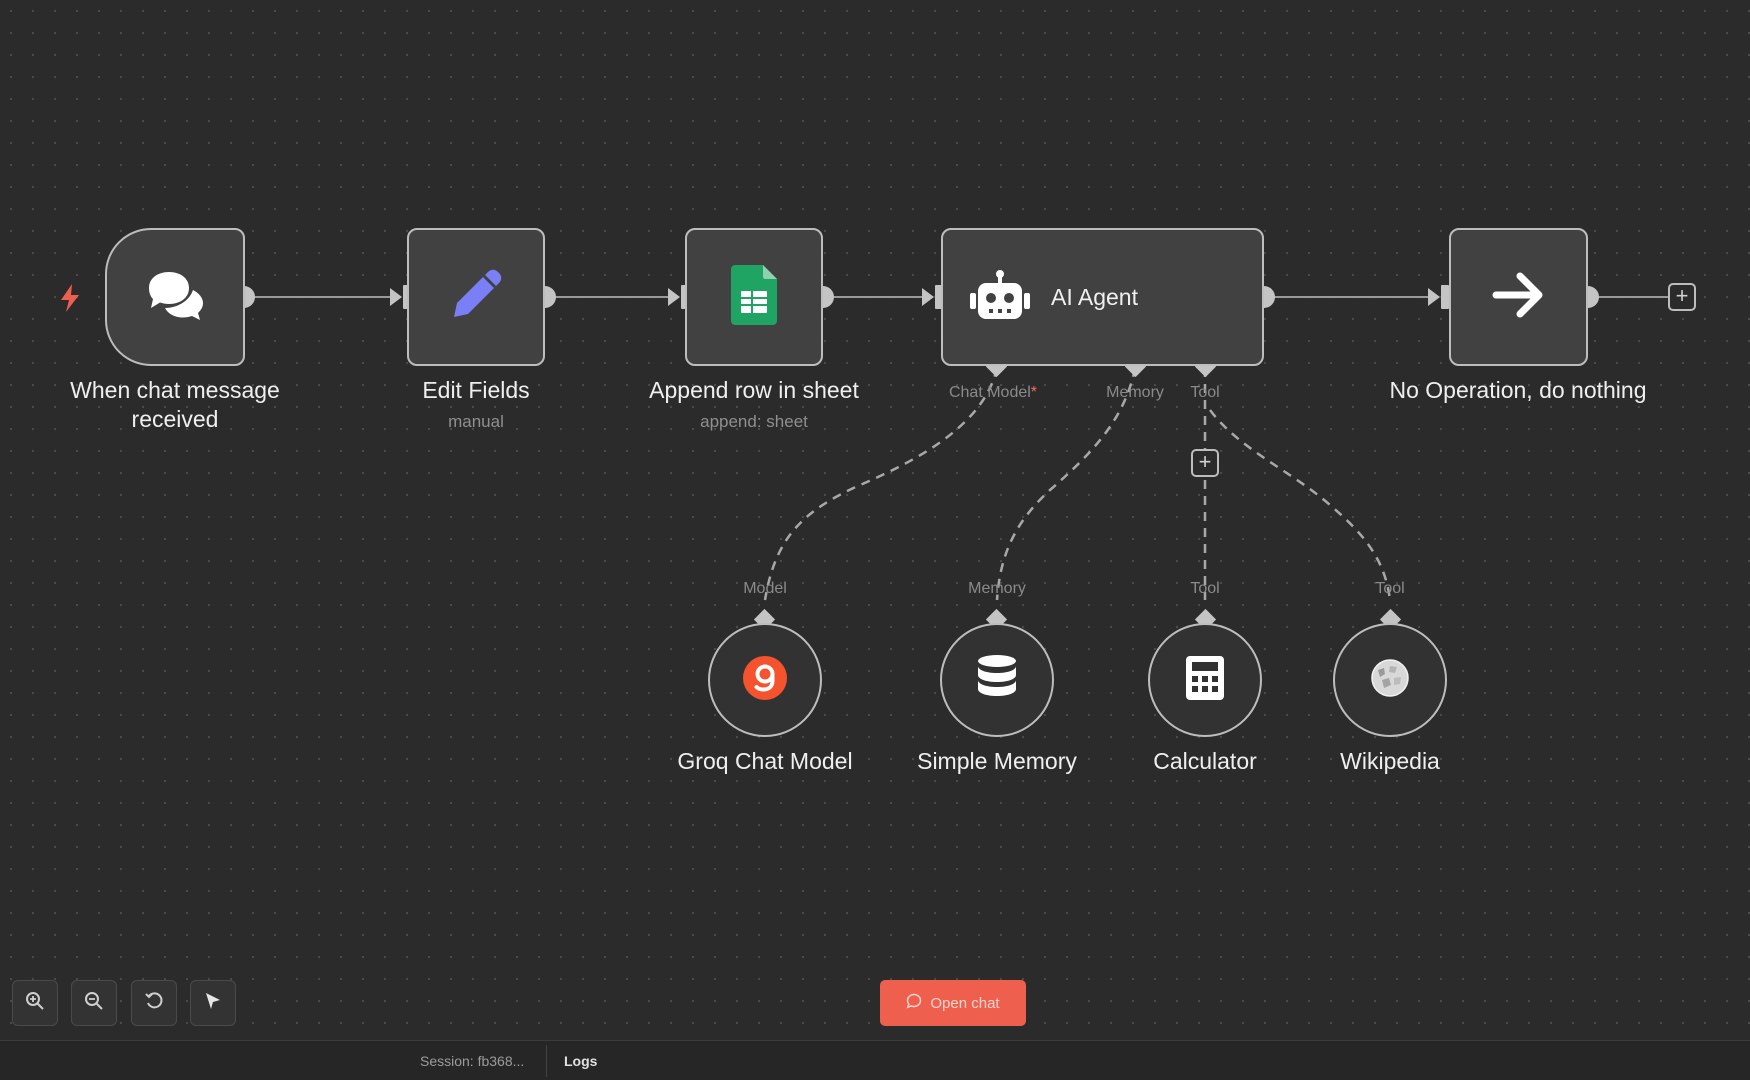 This screenshot has height=1080, width=1750. I want to click on zoom-out-button, so click(94, 1003).